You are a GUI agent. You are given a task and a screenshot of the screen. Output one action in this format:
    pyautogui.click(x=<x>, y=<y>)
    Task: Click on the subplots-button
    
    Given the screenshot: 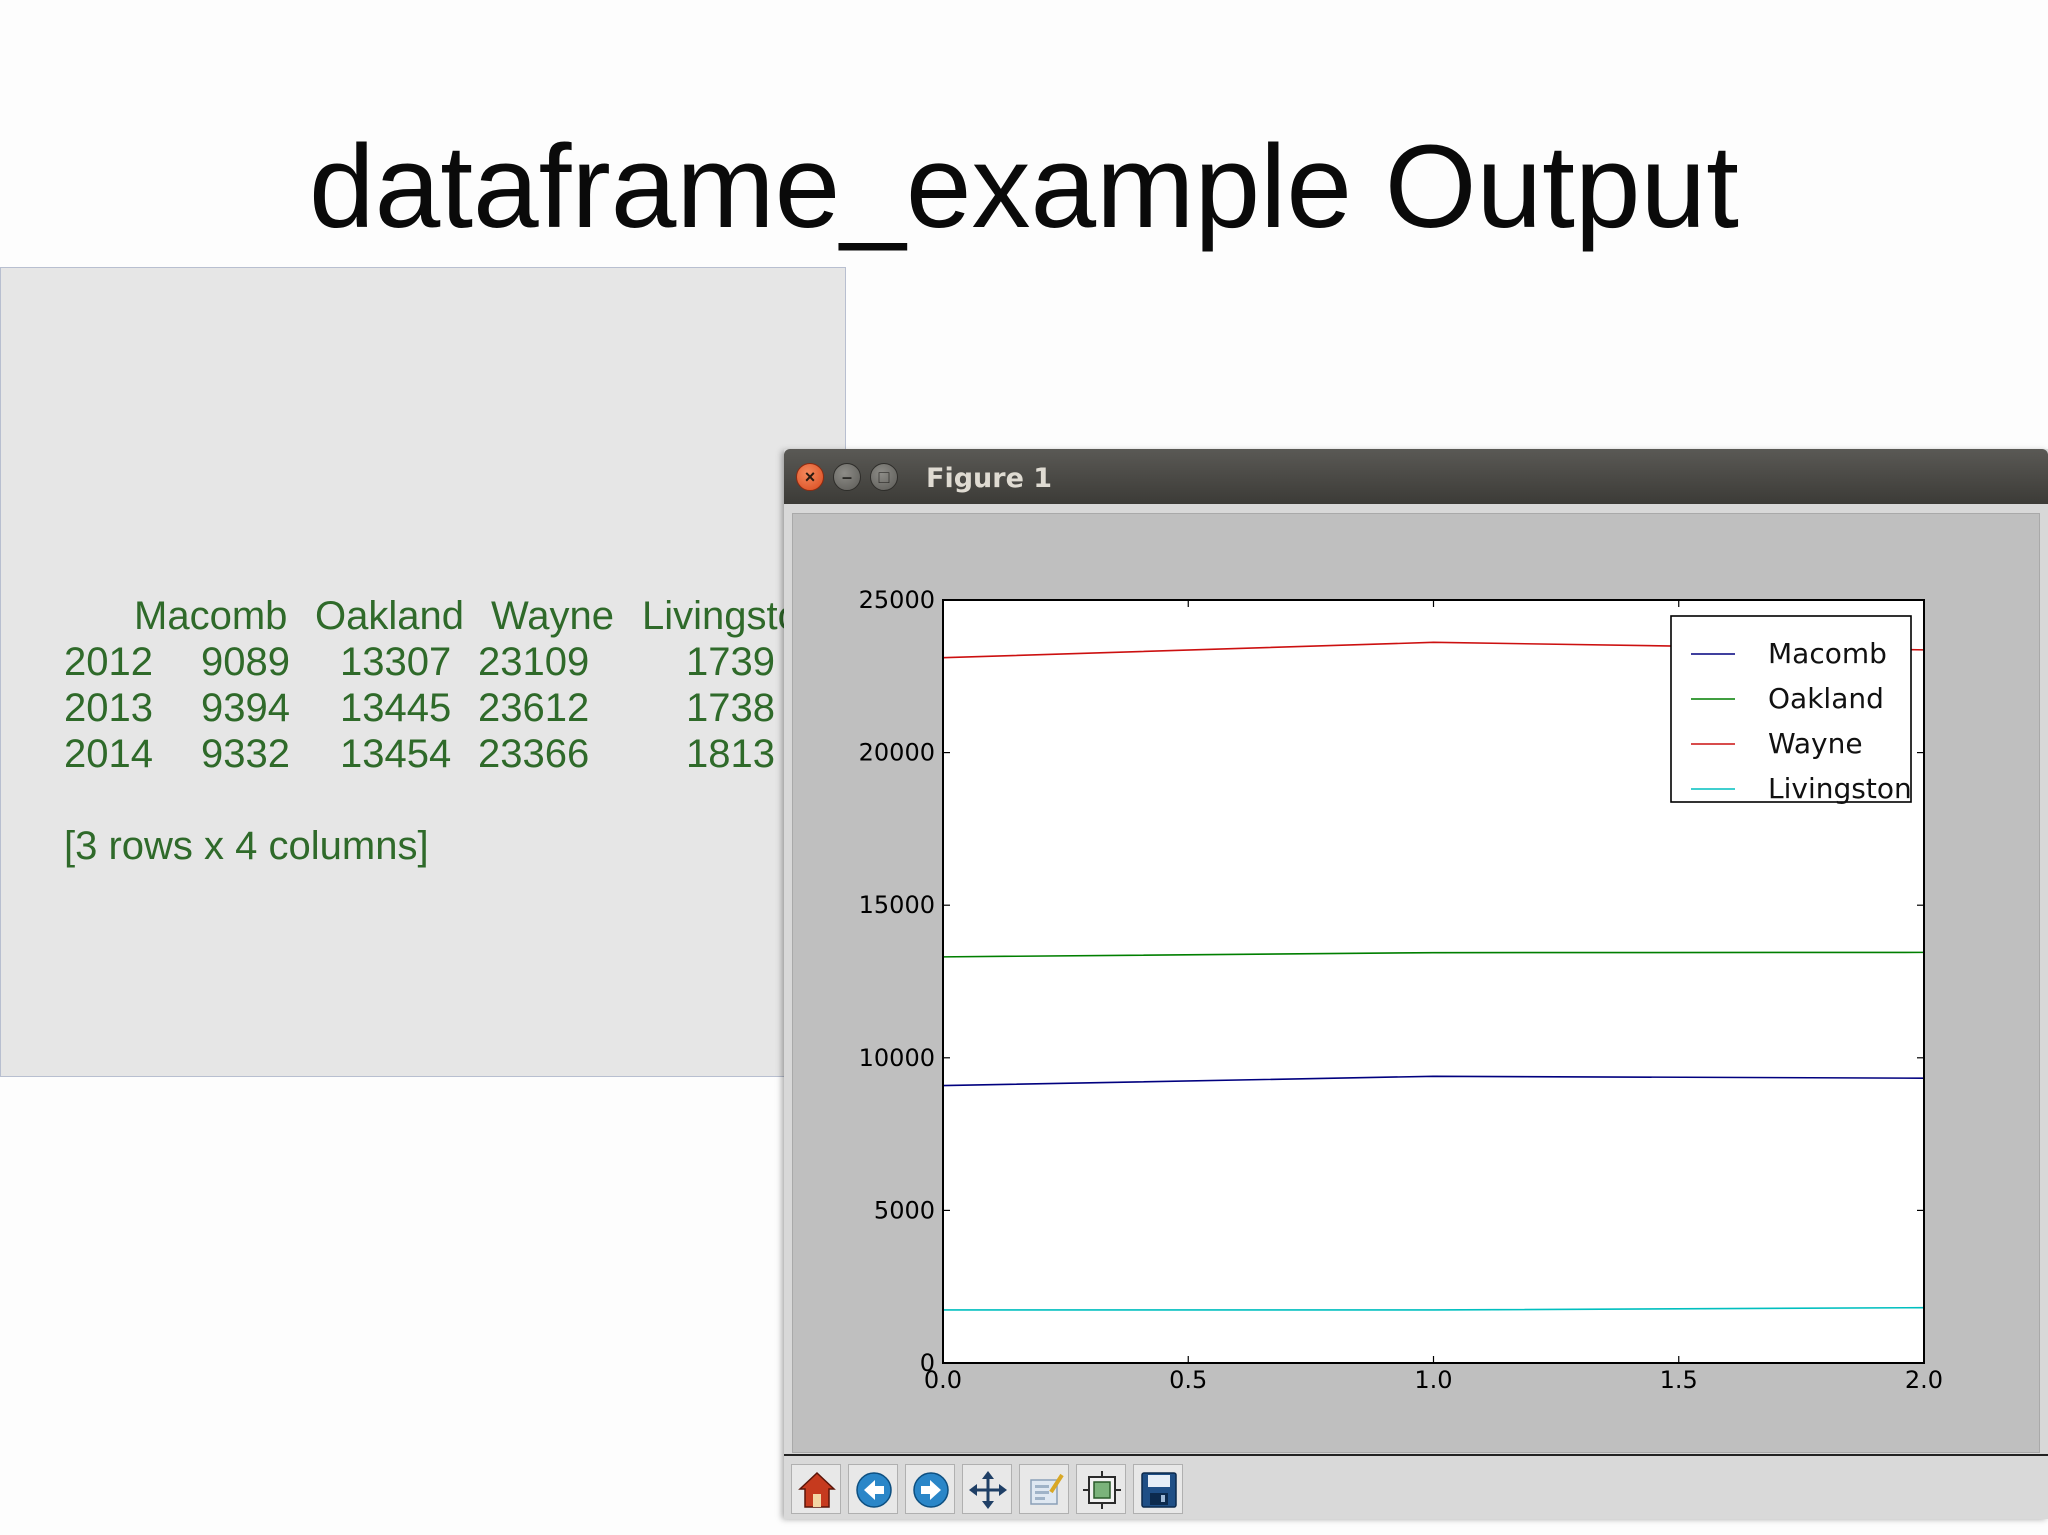 What is the action you would take?
    pyautogui.click(x=1101, y=1489)
    